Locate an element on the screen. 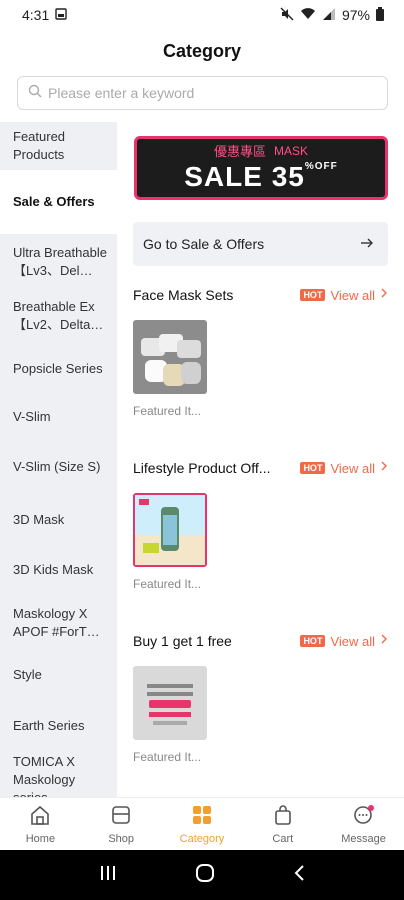  mute-icon is located at coordinates (287, 15).